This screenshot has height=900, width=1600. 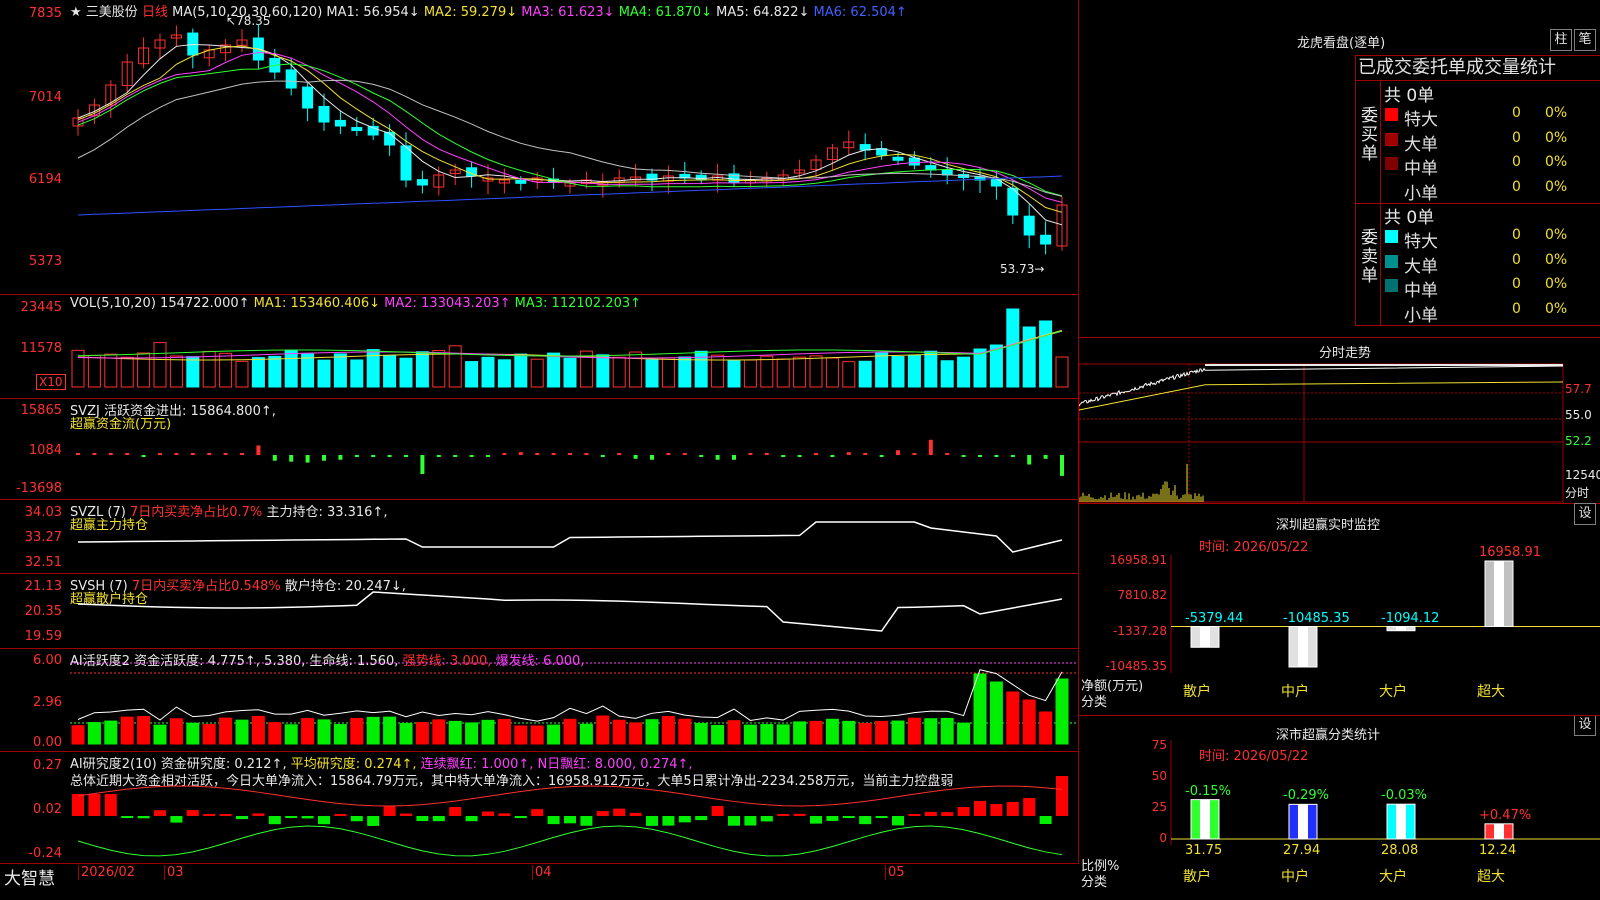 I want to click on volume-bars, so click(x=570, y=348).